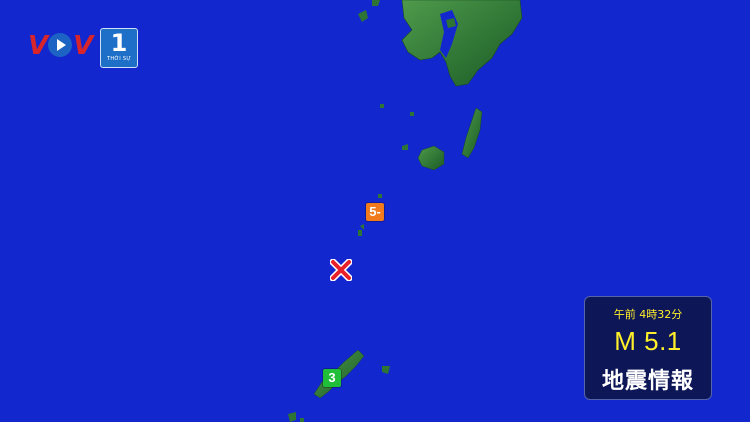  What do you see at coordinates (380, 196) in the screenshot?
I see `islet-c` at bounding box center [380, 196].